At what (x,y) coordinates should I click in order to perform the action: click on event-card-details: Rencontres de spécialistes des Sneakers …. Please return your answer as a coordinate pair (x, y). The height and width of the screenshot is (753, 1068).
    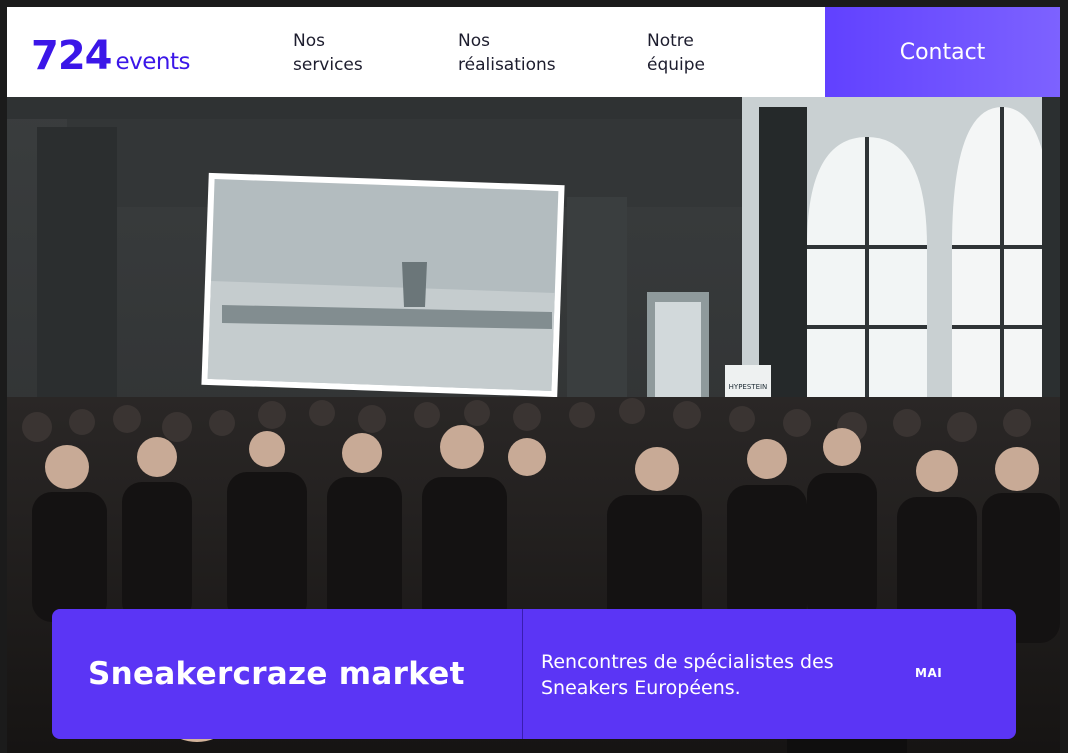
    Looking at the image, I should click on (769, 674).